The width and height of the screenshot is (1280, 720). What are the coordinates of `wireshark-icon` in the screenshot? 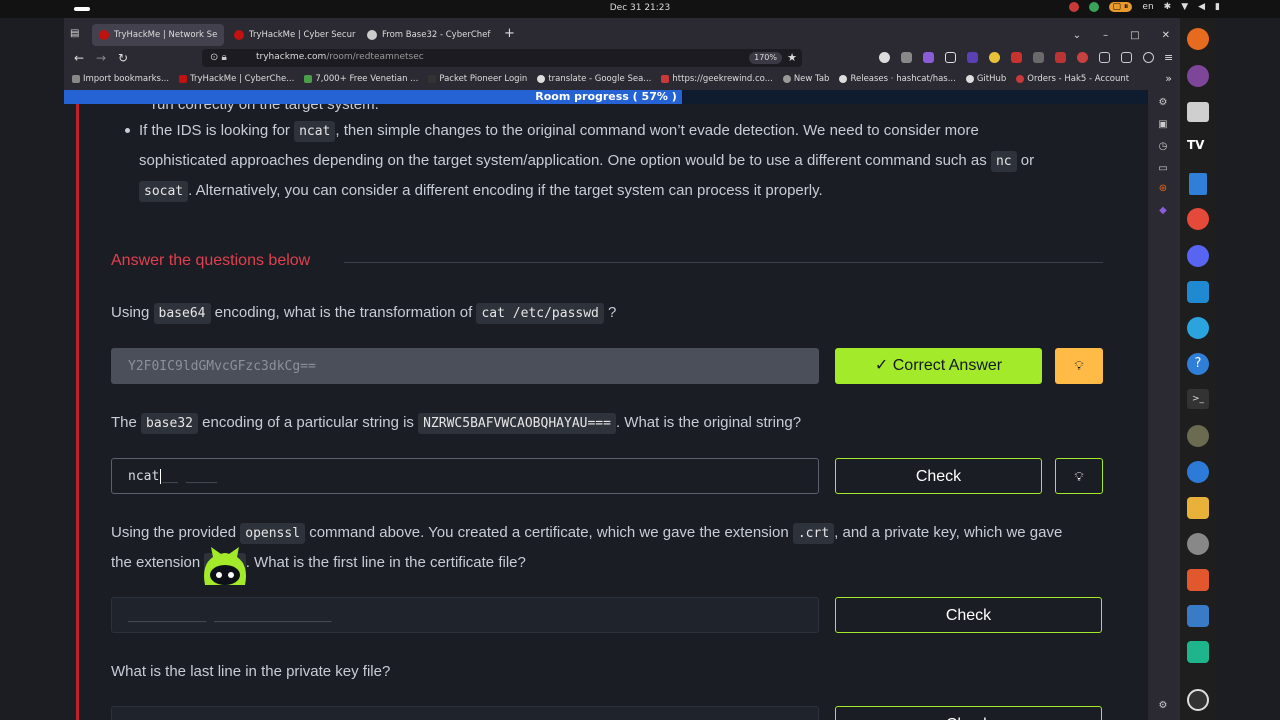 It's located at (1198, 616).